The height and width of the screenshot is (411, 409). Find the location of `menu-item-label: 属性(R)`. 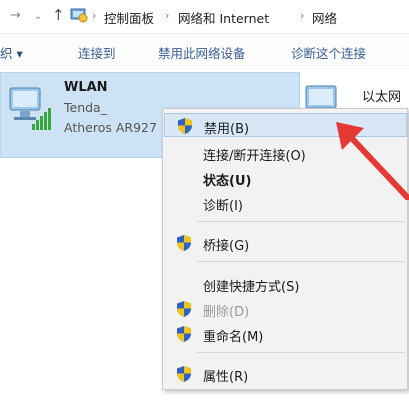

menu-item-label: 属性(R) is located at coordinates (226, 377).